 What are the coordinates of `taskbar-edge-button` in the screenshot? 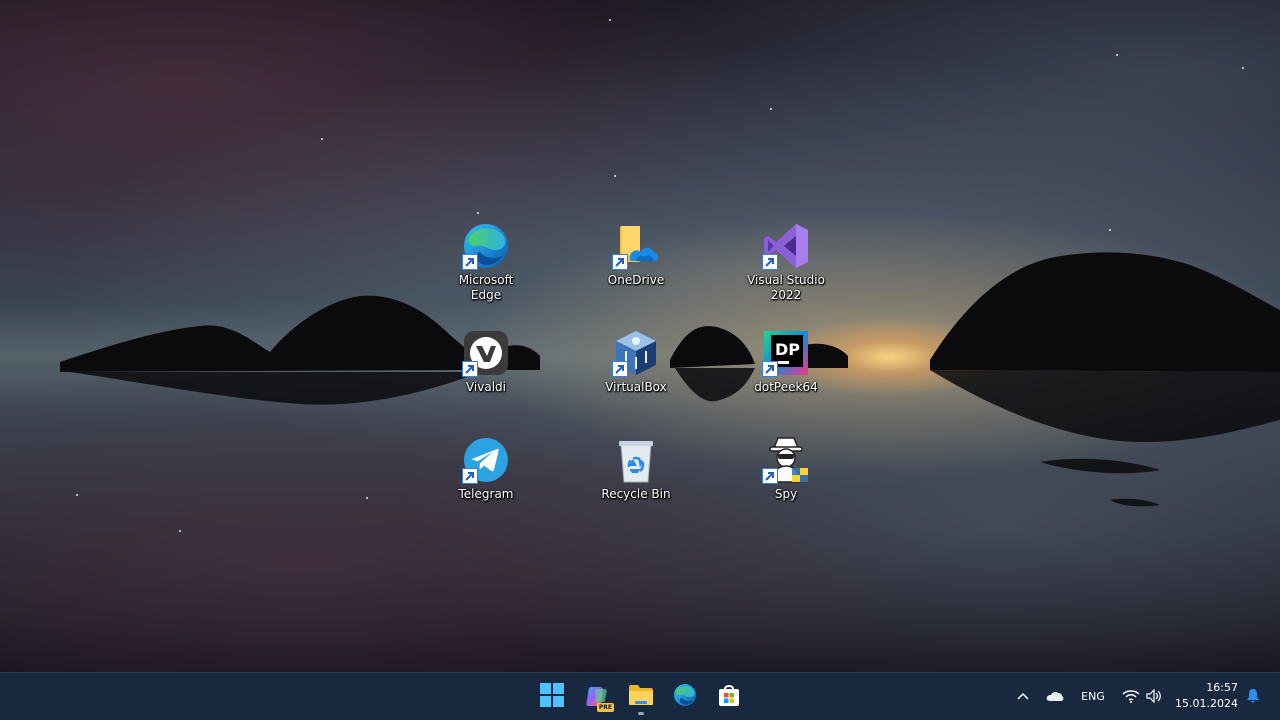 It's located at (685, 697).